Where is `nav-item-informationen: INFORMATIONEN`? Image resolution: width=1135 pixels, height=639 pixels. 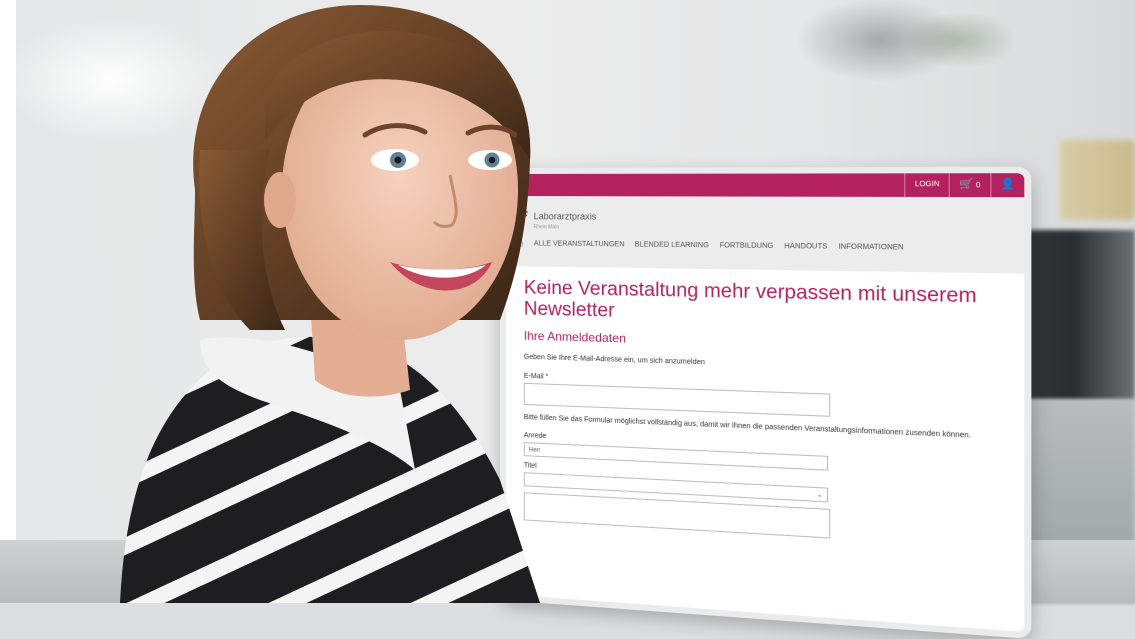 nav-item-informationen: INFORMATIONEN is located at coordinates (870, 247).